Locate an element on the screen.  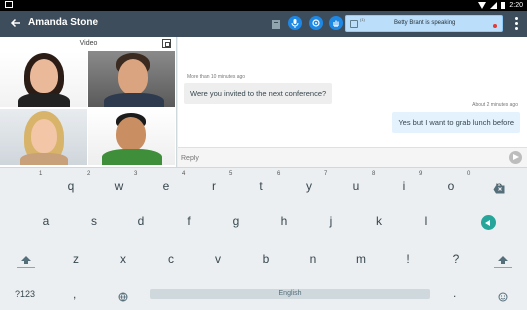
key-f: f is located at coordinates (189, 221).